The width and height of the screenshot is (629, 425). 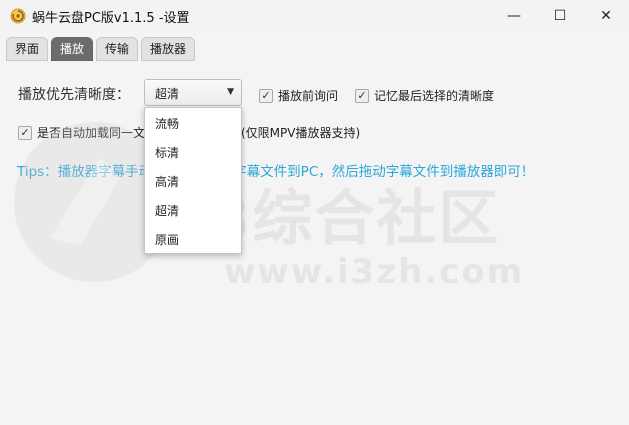 I want to click on minimize-icon: —, so click(x=514, y=16).